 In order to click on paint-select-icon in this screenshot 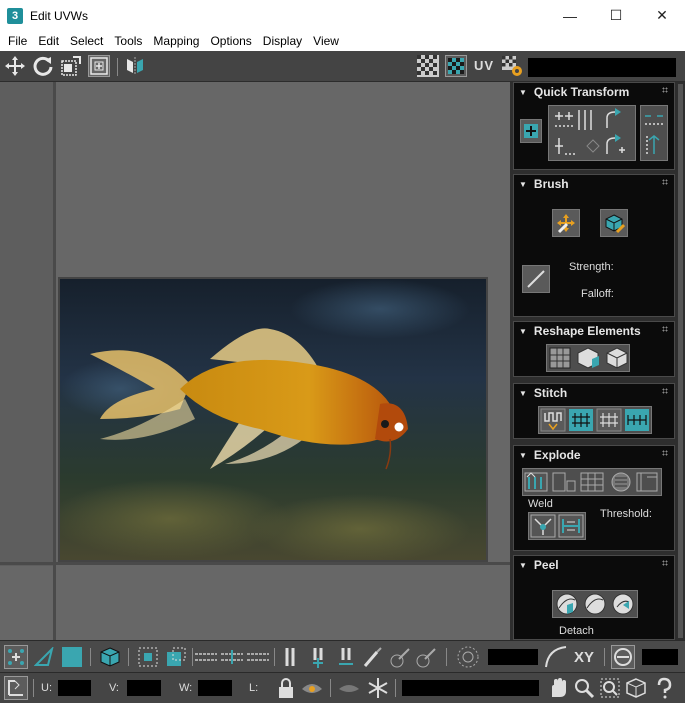, I will do `click(372, 657)`.